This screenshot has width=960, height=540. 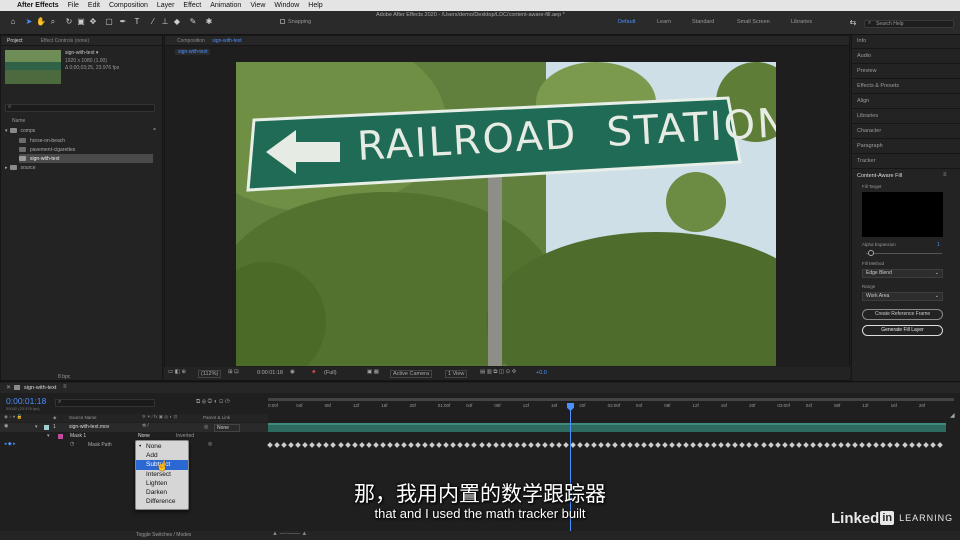 I want to click on timeline-search-field: ⌕, so click(x=105, y=403).